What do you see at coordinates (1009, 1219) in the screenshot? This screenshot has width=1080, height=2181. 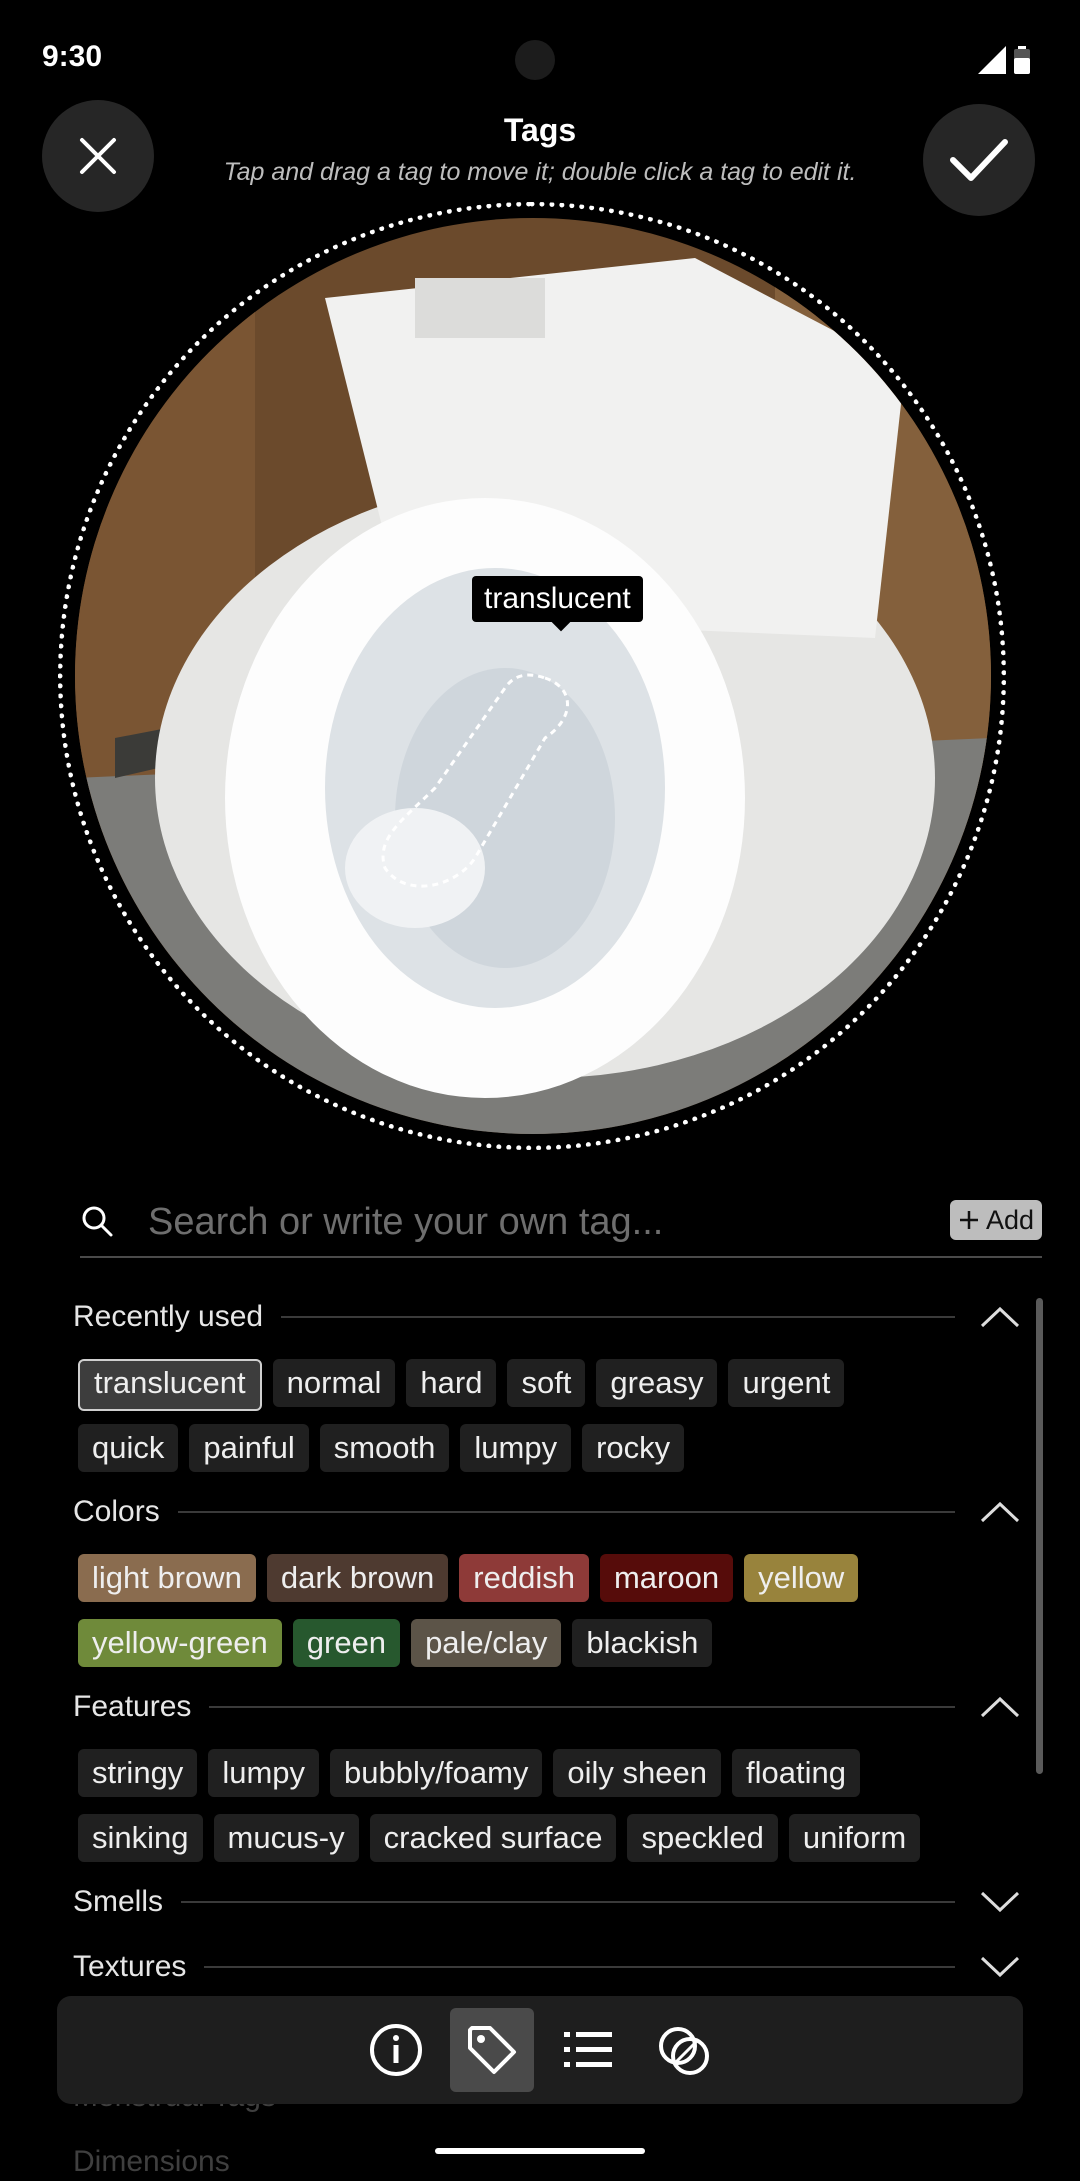 I see `add-tag-label: Add` at bounding box center [1009, 1219].